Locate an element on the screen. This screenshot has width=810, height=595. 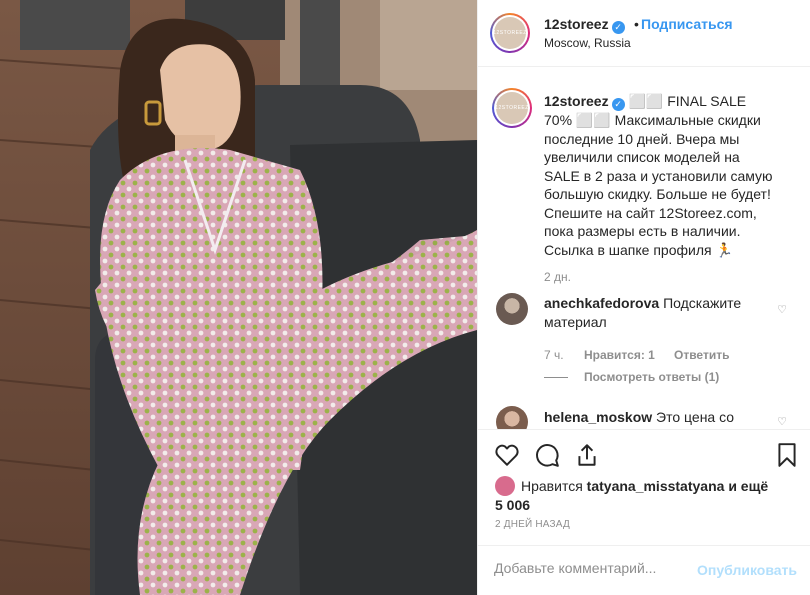
liker-avatar is located at coordinates (505, 486).